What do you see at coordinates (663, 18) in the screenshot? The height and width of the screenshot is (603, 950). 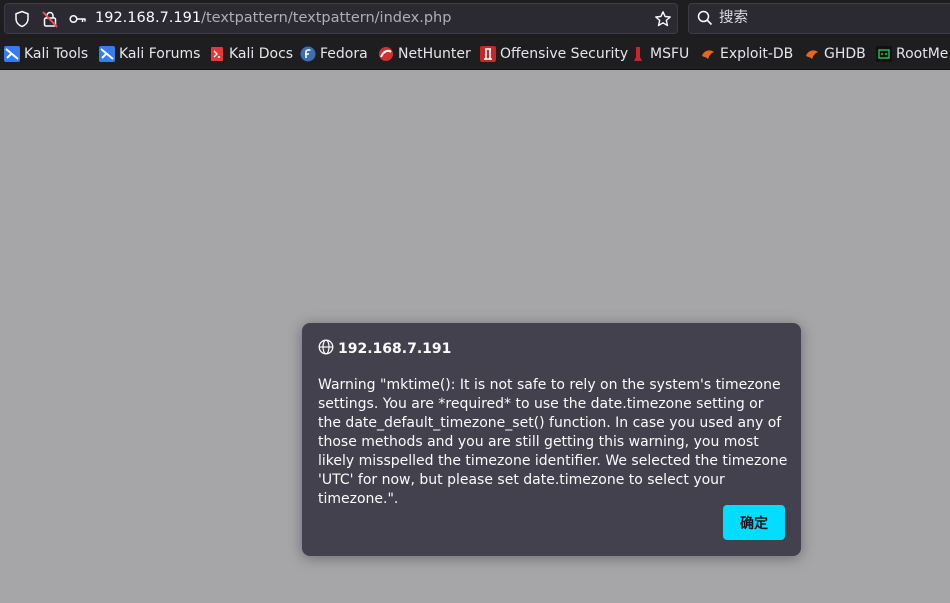 I see `bookmark-star-icon` at bounding box center [663, 18].